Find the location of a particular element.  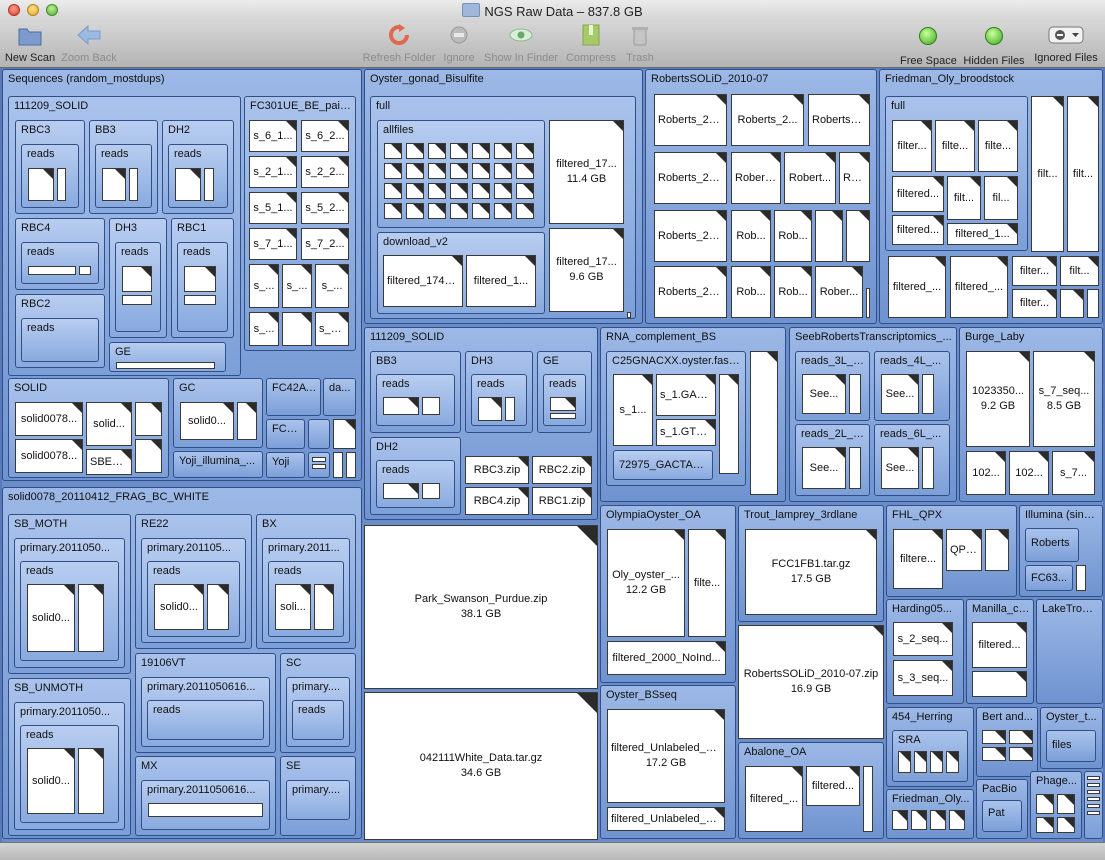

folder is located at coordinates (319, 434).